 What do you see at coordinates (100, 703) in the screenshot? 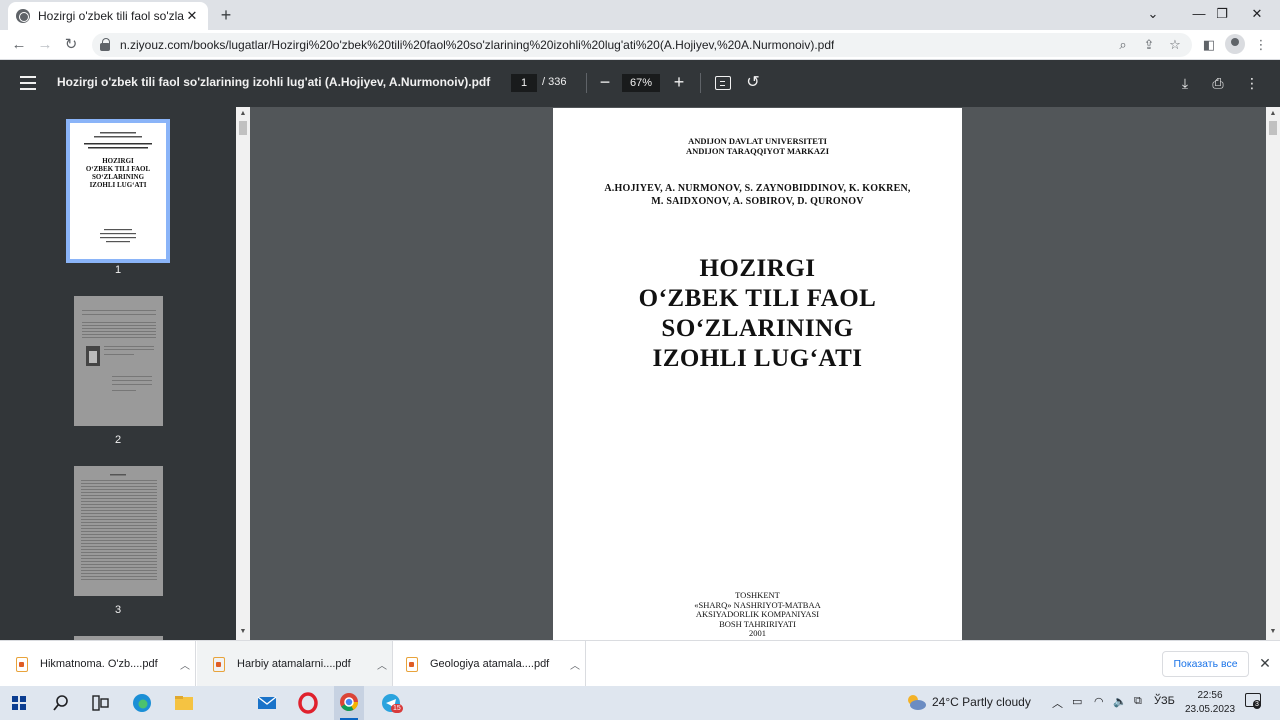
I see `task-view-icon` at bounding box center [100, 703].